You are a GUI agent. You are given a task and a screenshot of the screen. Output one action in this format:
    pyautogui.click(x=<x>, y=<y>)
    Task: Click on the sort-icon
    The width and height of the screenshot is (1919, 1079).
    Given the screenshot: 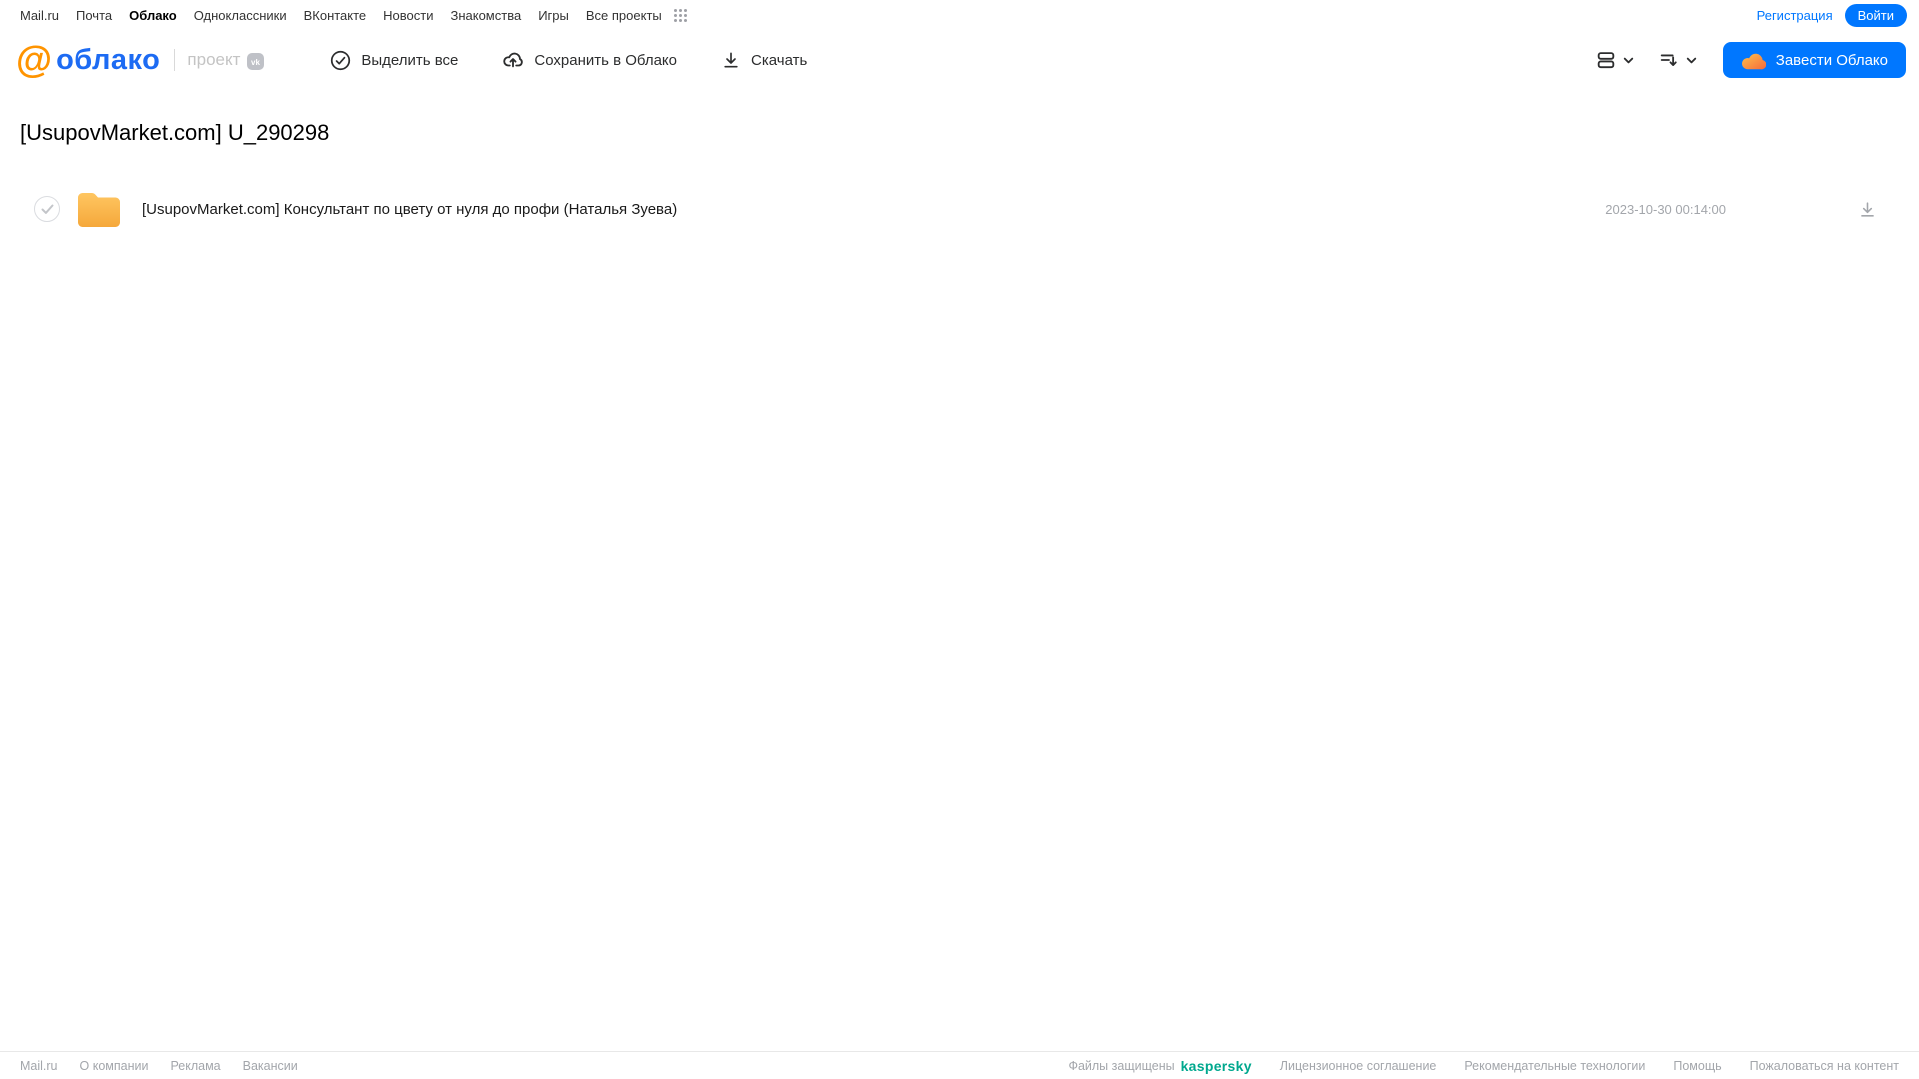 What is the action you would take?
    pyautogui.click(x=1669, y=60)
    